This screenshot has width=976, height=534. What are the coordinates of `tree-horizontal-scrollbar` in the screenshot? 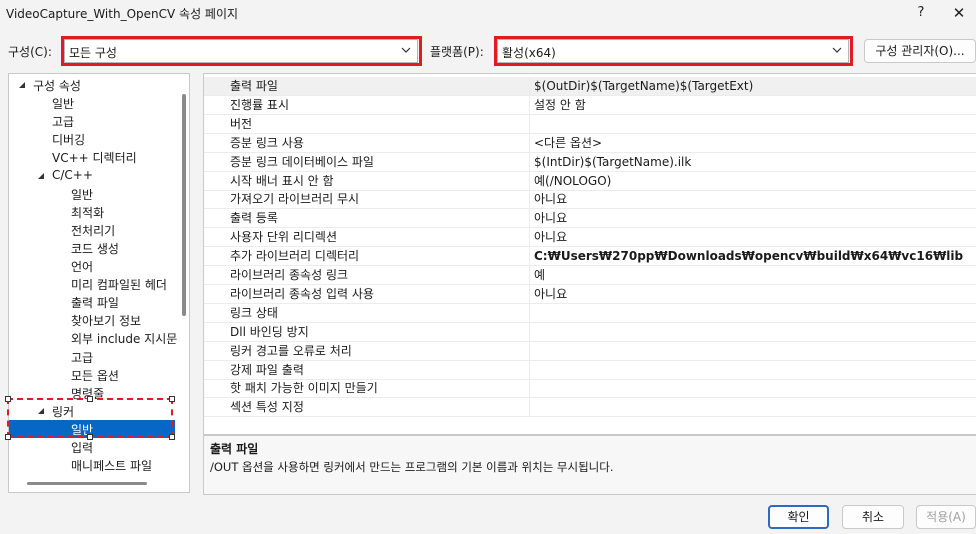 It's located at (87, 483).